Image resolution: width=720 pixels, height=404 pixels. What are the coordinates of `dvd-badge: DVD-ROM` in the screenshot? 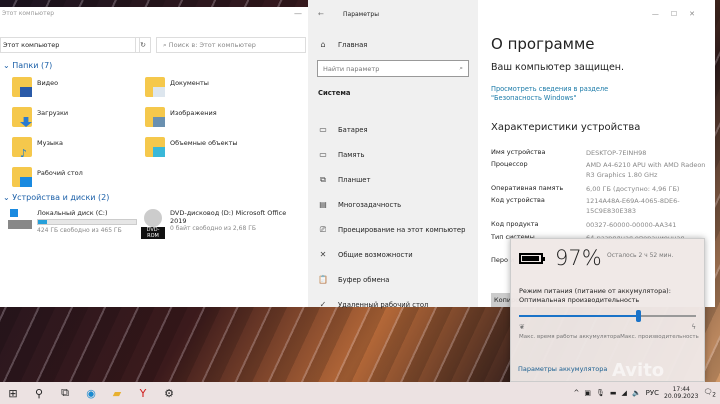 It's located at (153, 233).